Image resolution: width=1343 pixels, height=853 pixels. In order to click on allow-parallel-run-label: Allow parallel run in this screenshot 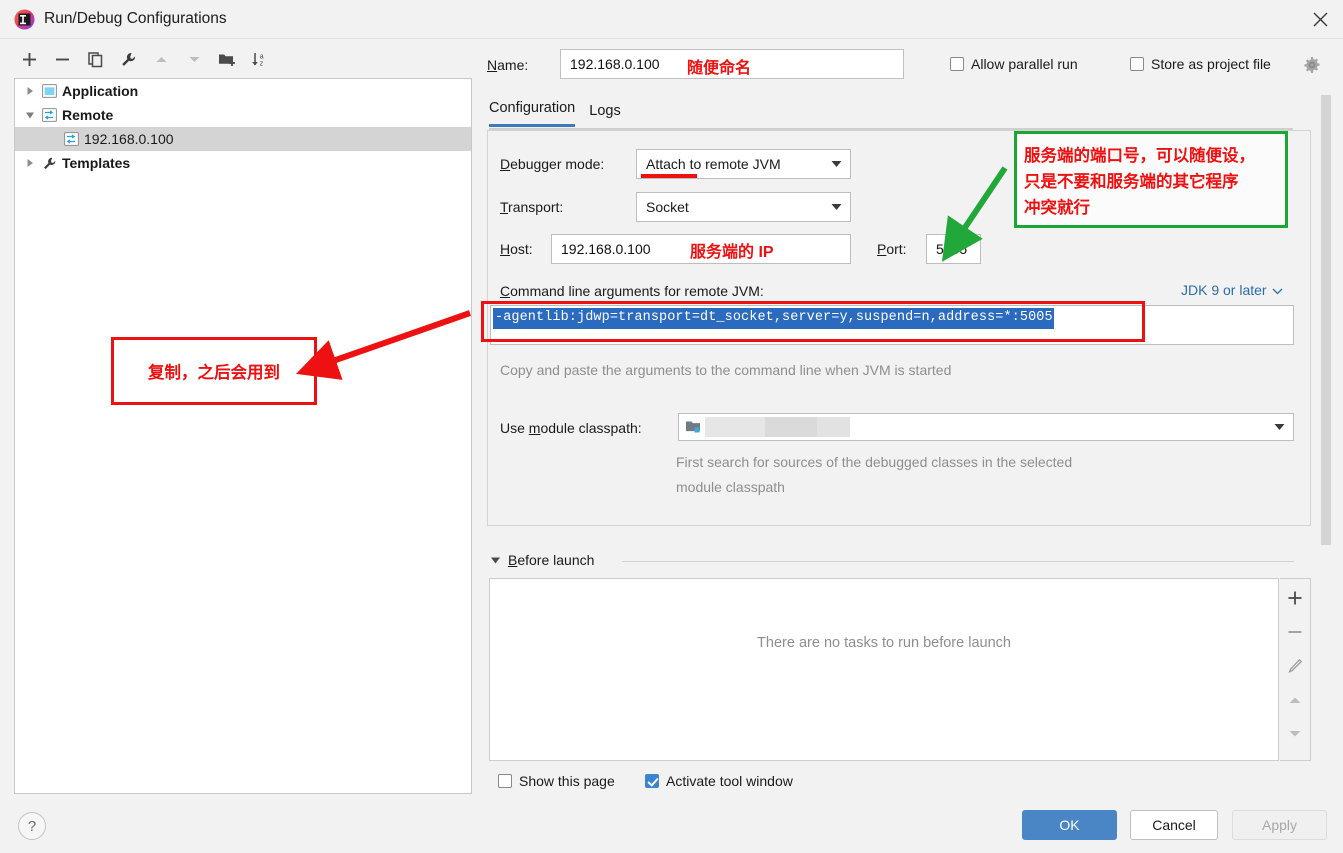, I will do `click(1024, 64)`.